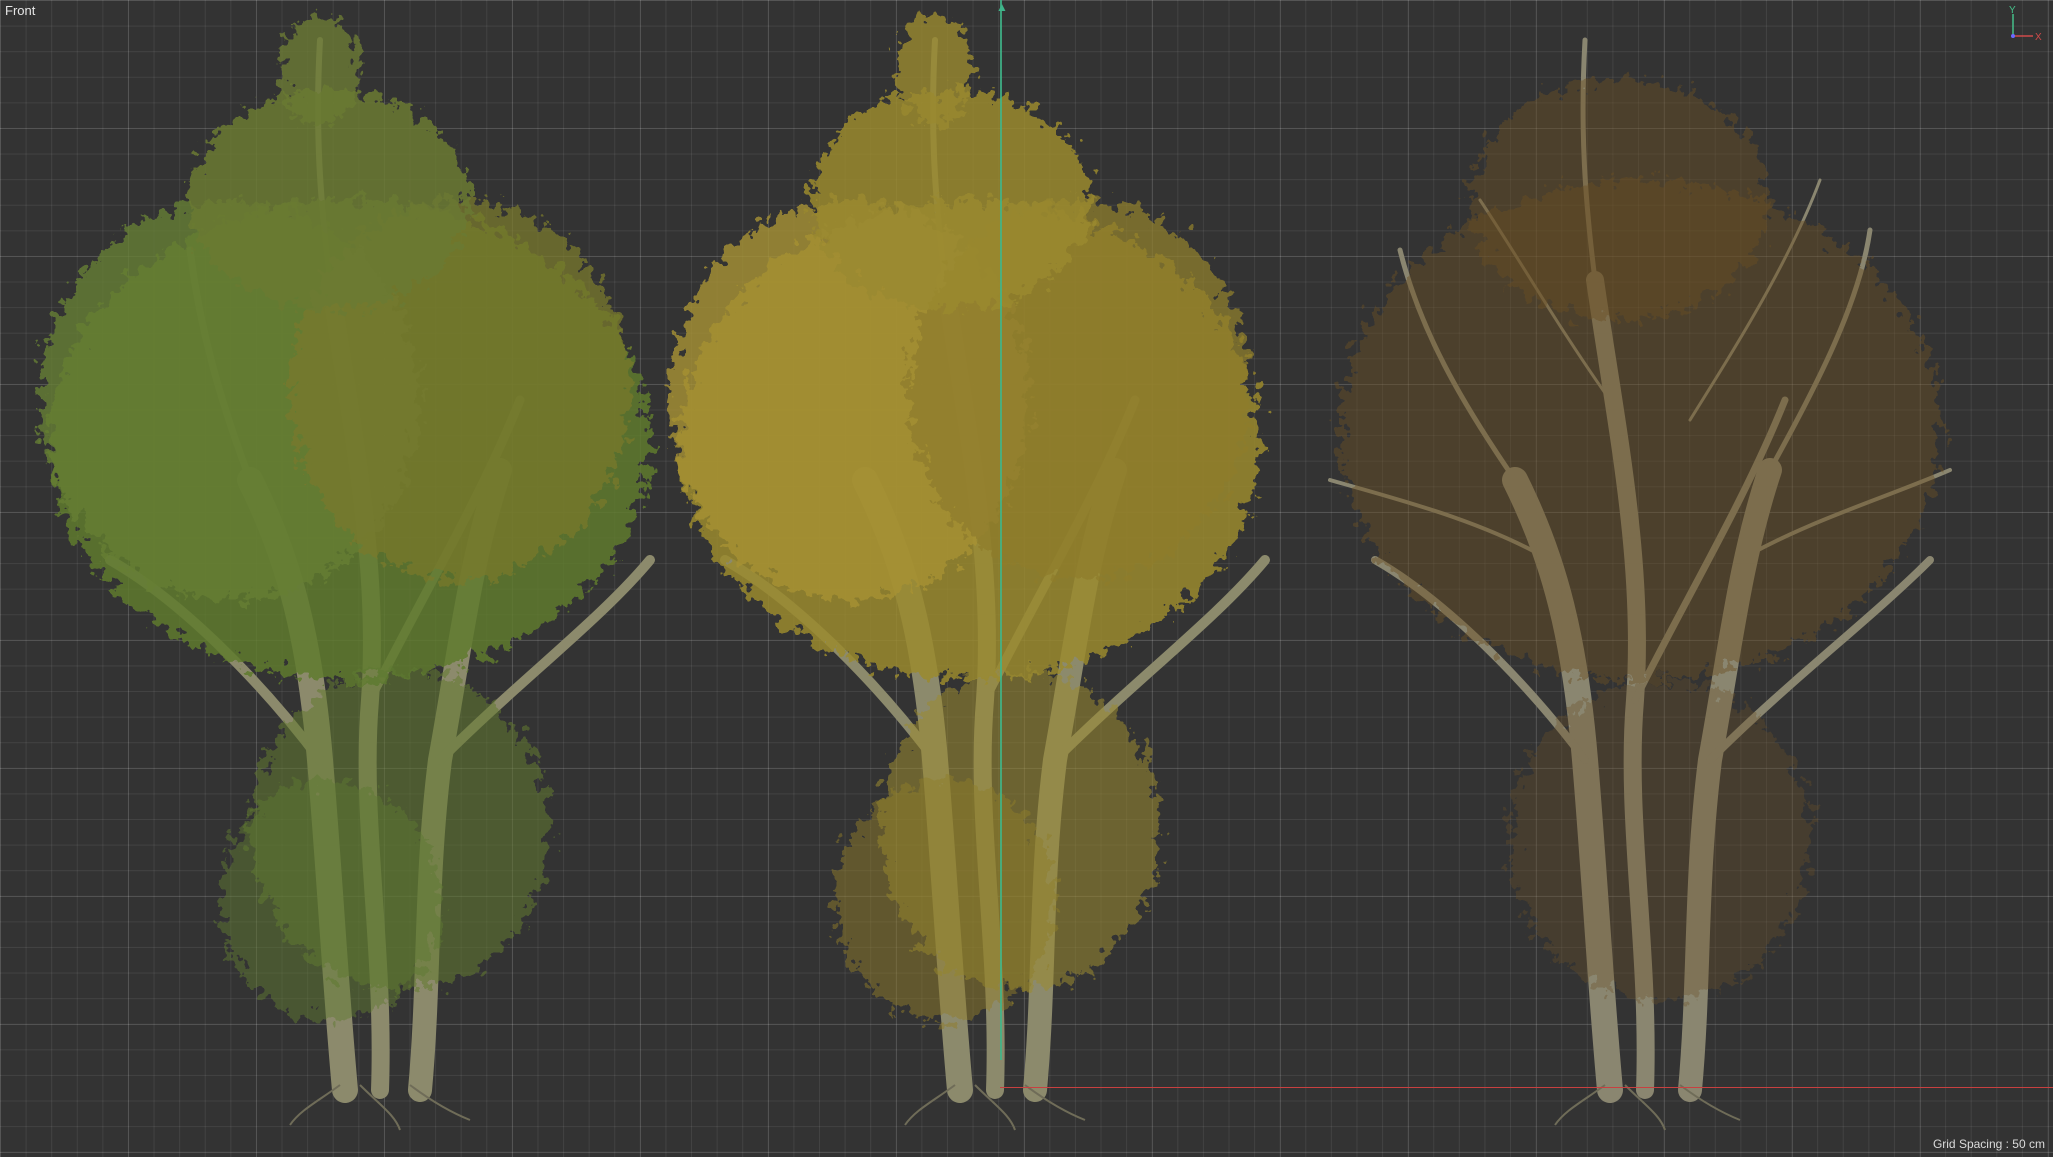 This screenshot has width=2053, height=1157. What do you see at coordinates (20, 10) in the screenshot?
I see `viewport-label: Front` at bounding box center [20, 10].